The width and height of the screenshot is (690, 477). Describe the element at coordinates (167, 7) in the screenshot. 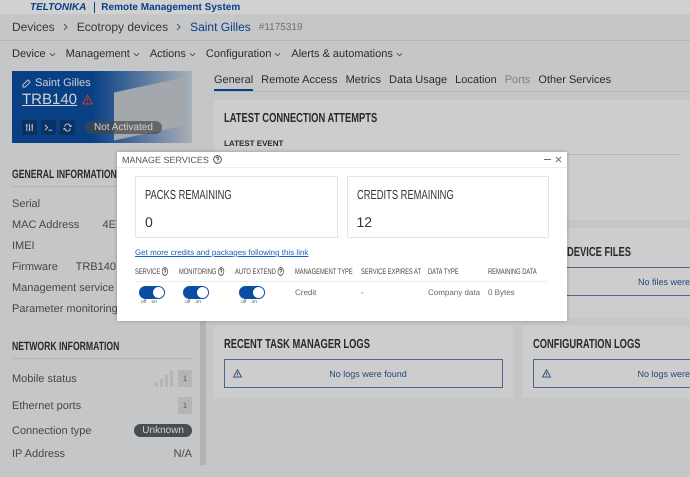

I see `app-title: Remote Management System` at that location.